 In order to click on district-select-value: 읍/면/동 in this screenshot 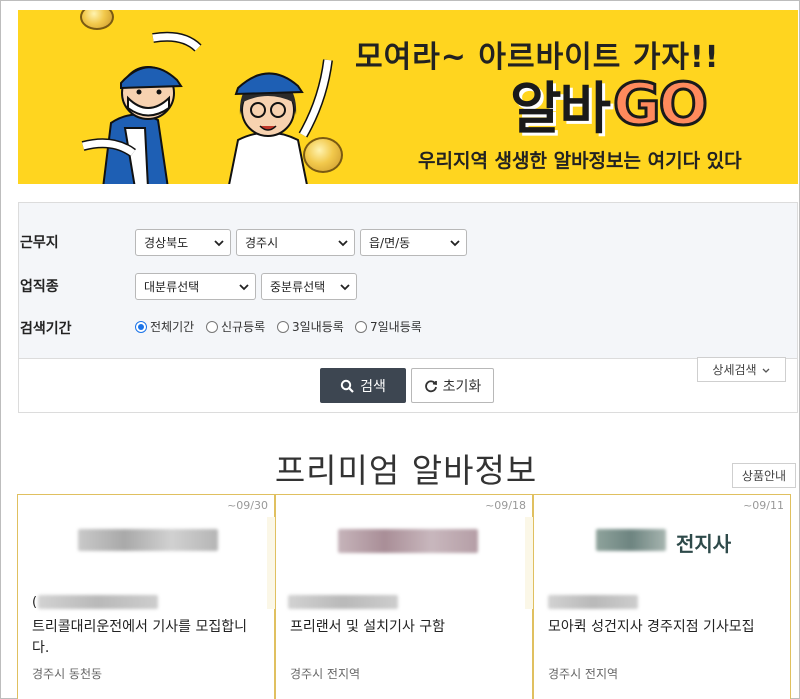, I will do `click(390, 243)`.